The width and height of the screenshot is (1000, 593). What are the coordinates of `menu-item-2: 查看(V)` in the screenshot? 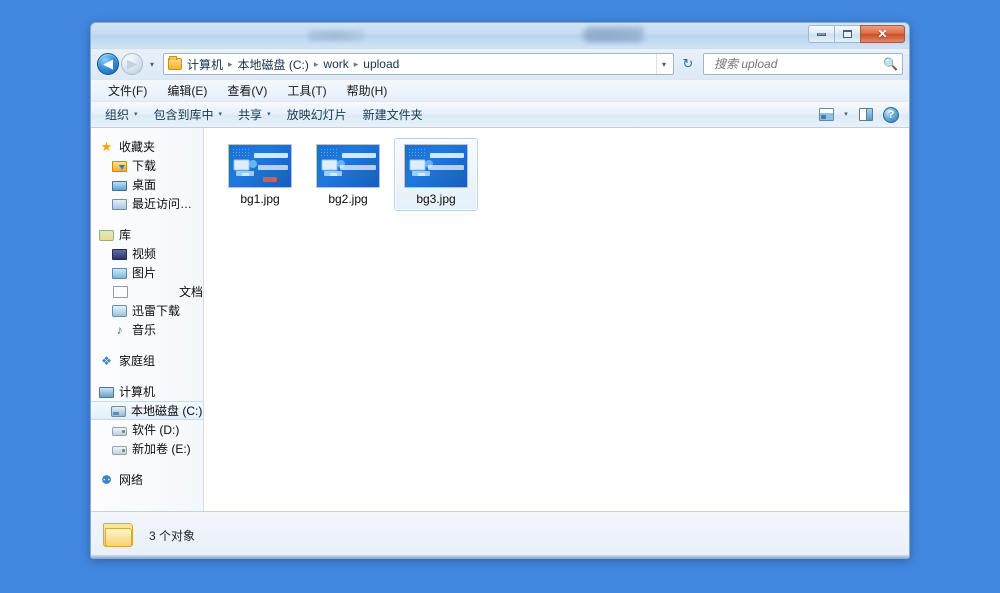 It's located at (247, 90).